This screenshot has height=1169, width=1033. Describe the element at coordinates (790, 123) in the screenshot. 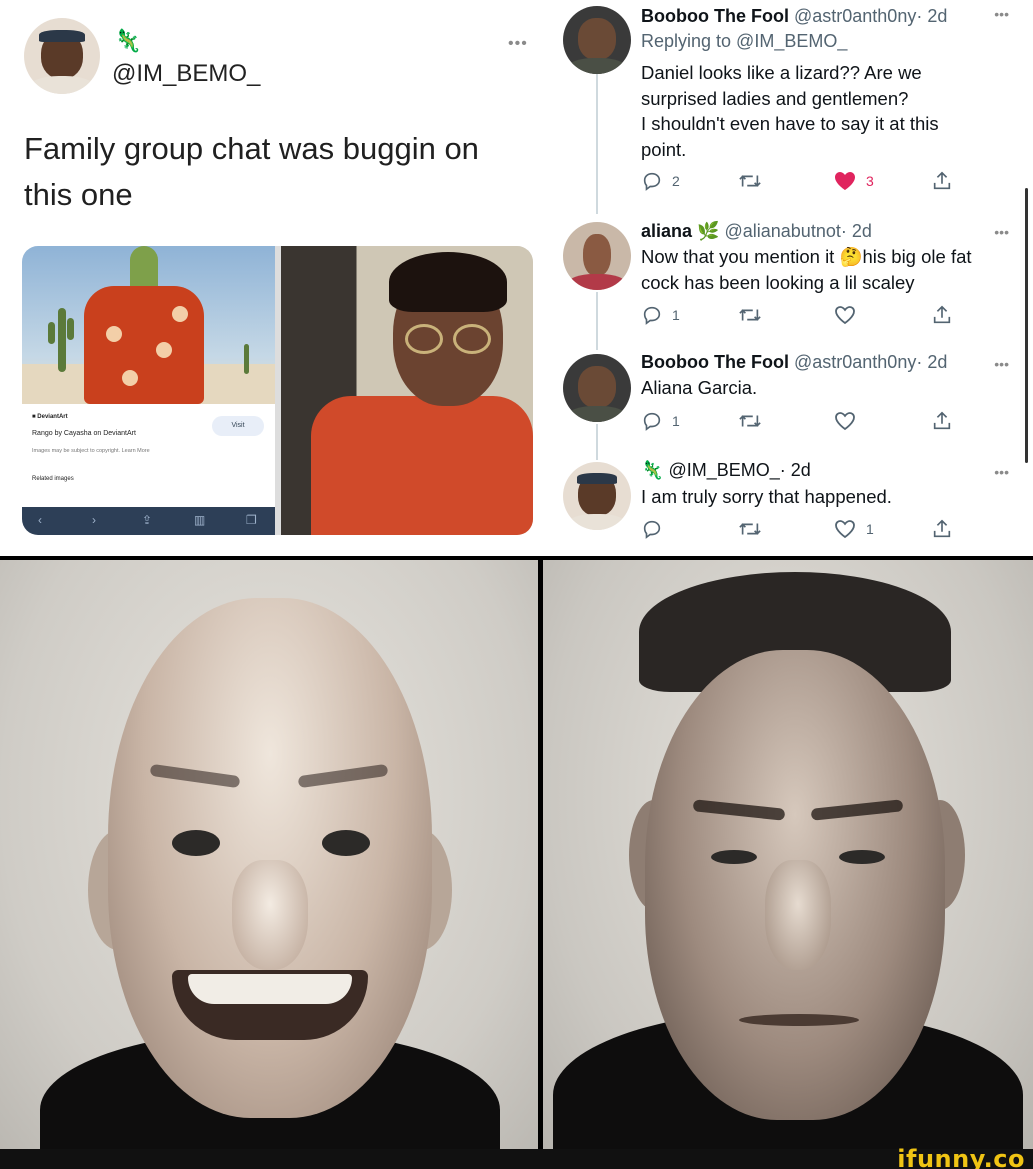

I see `reply-text-line: I shouldn't even have to say it at this` at that location.